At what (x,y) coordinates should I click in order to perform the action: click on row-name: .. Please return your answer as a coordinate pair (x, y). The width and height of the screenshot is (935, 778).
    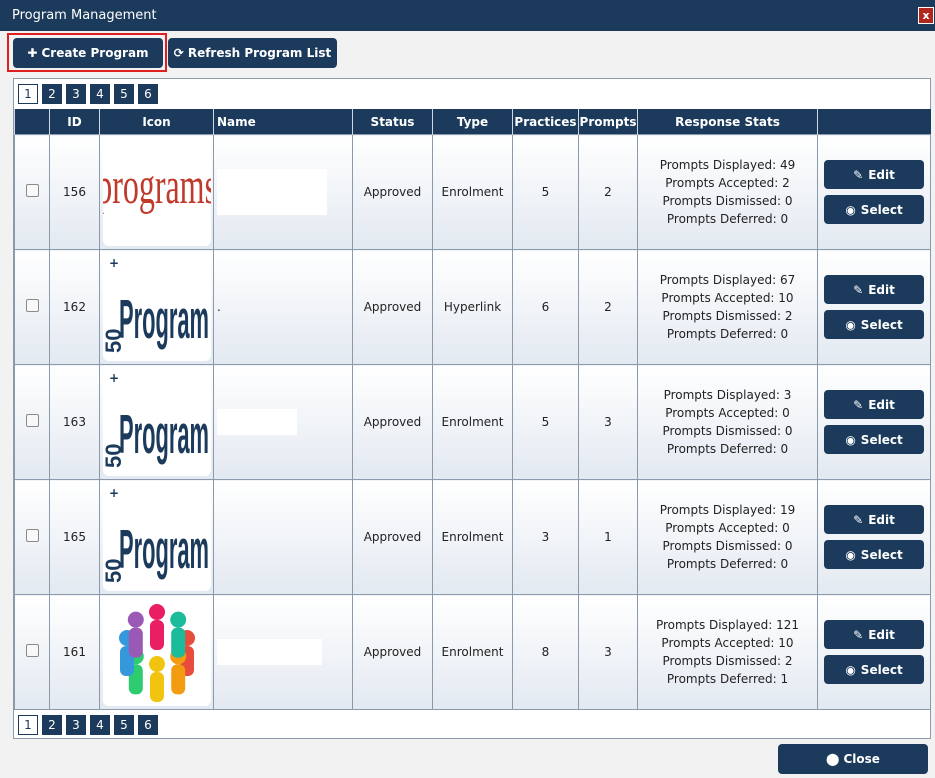
    Looking at the image, I should click on (283, 307).